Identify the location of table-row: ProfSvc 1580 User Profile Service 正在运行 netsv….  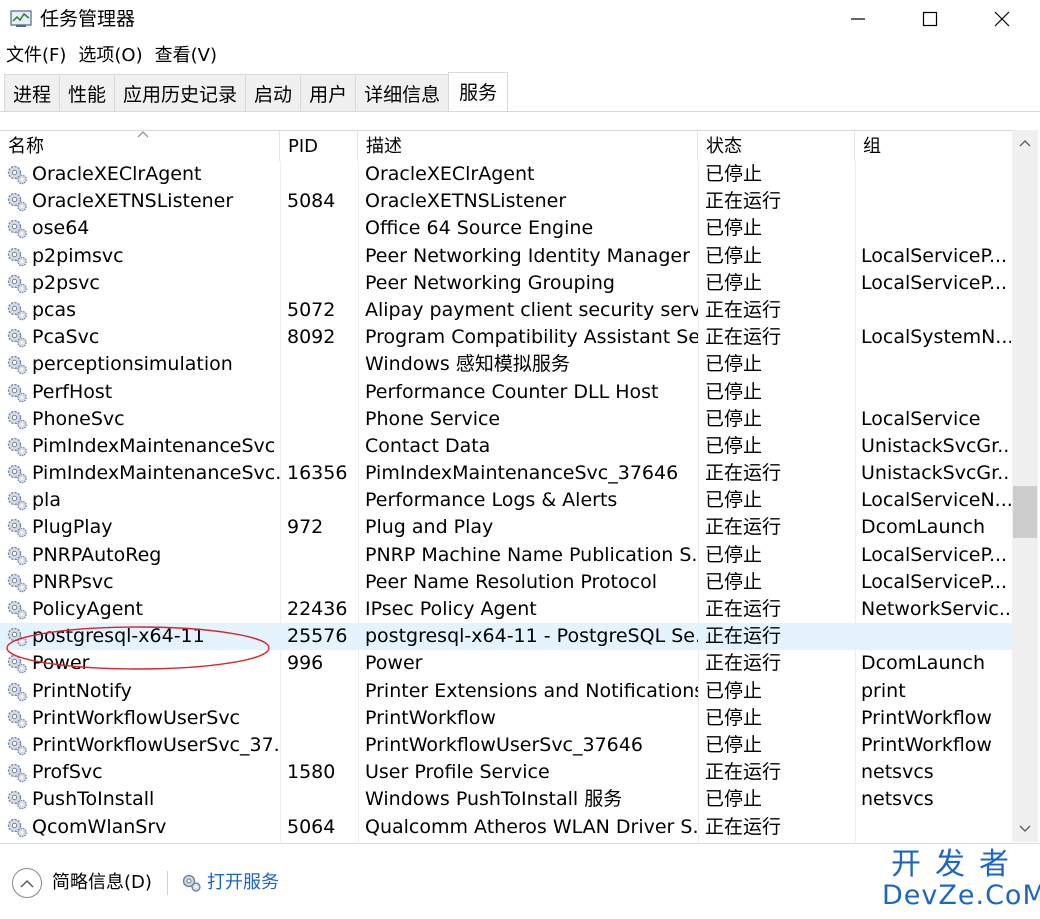
(506, 772).